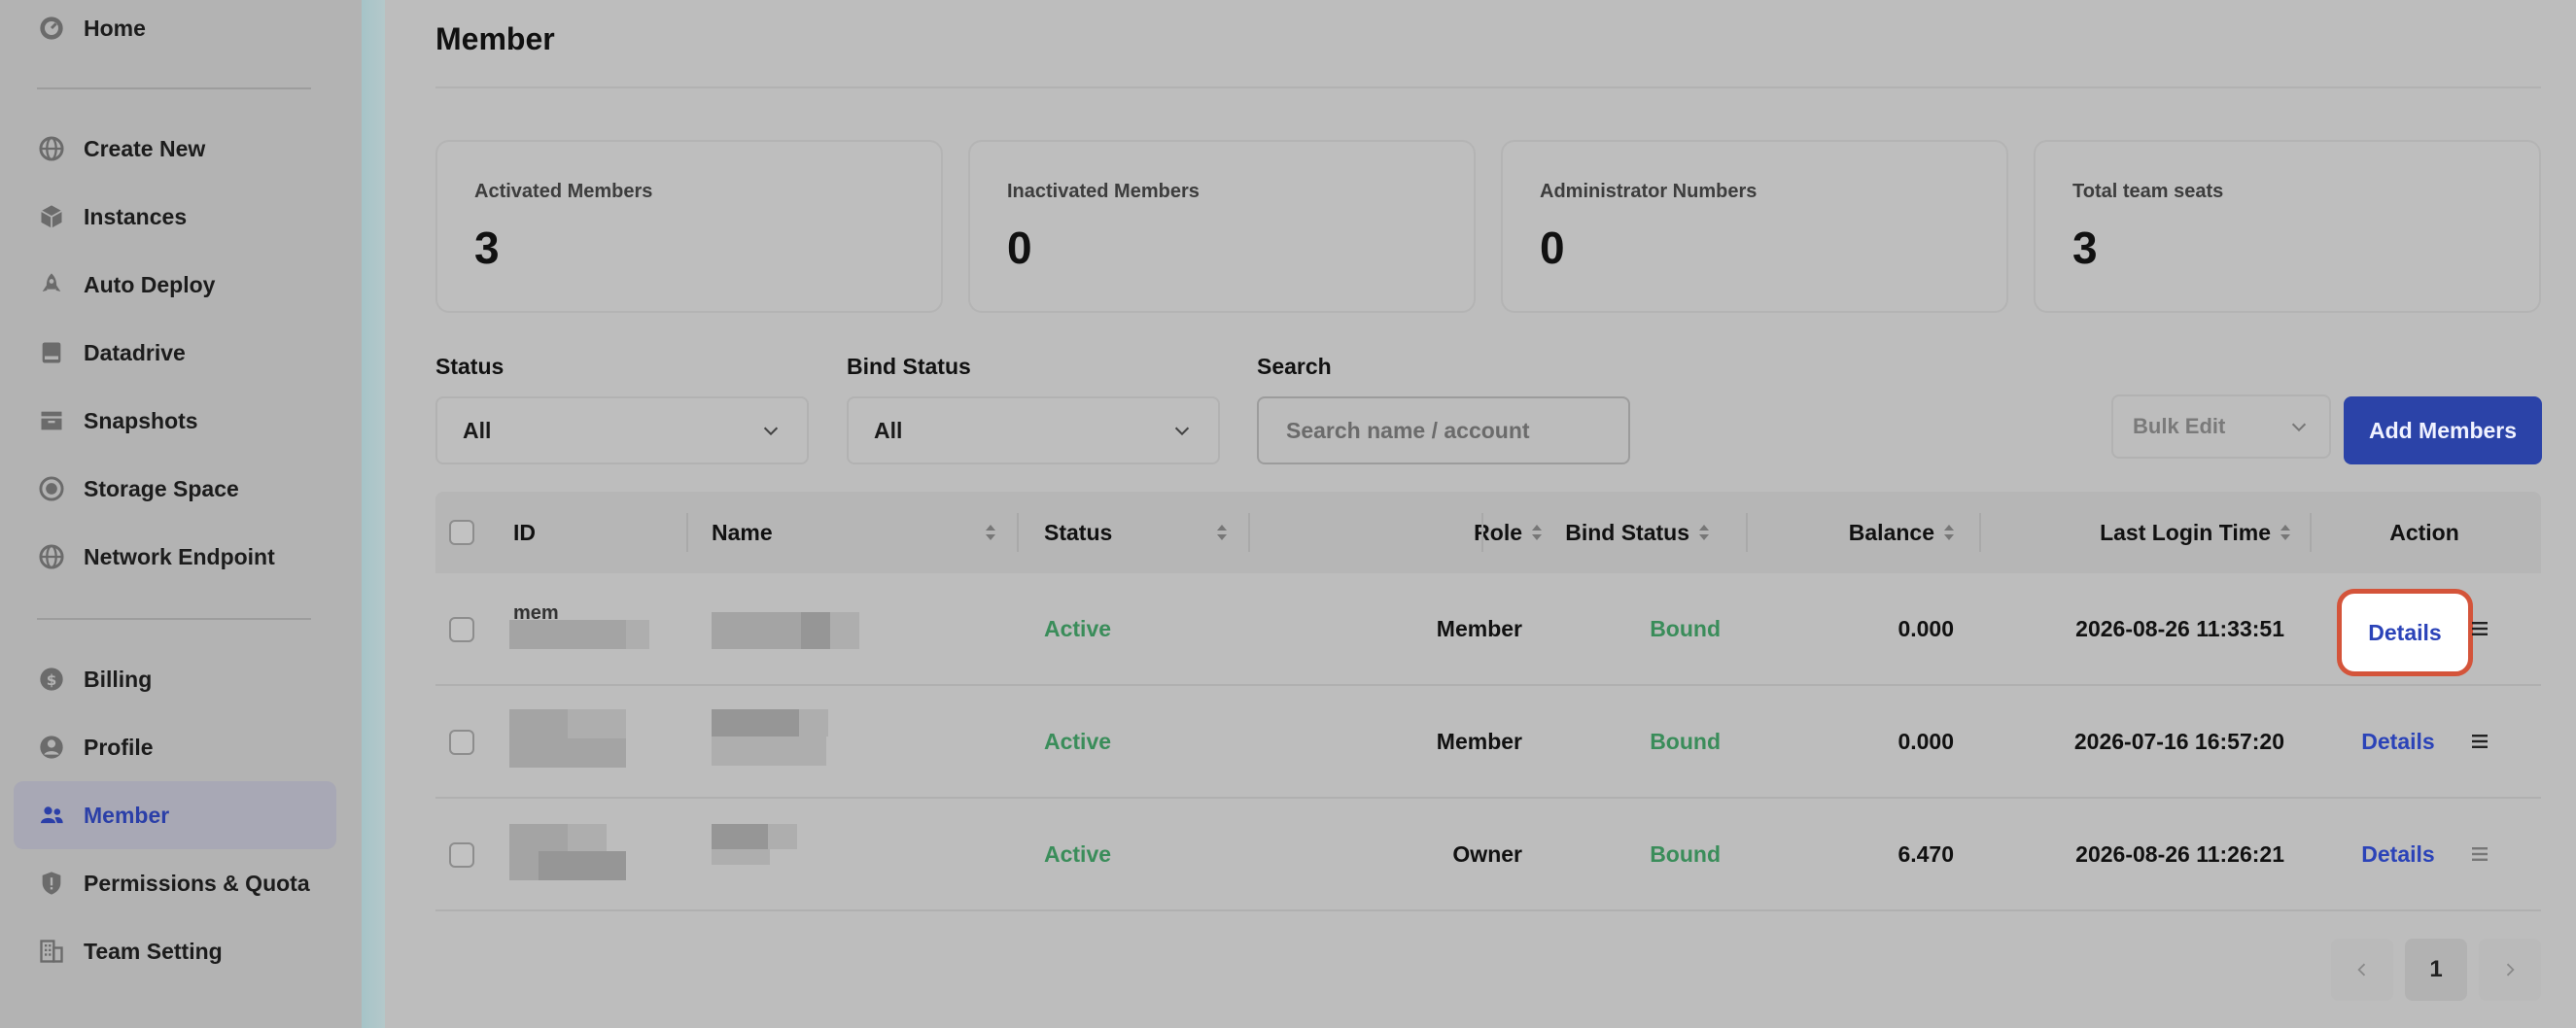 This screenshot has width=2576, height=1028. I want to click on sidebar-item-permissions-quota: Permissions & Quota, so click(175, 883).